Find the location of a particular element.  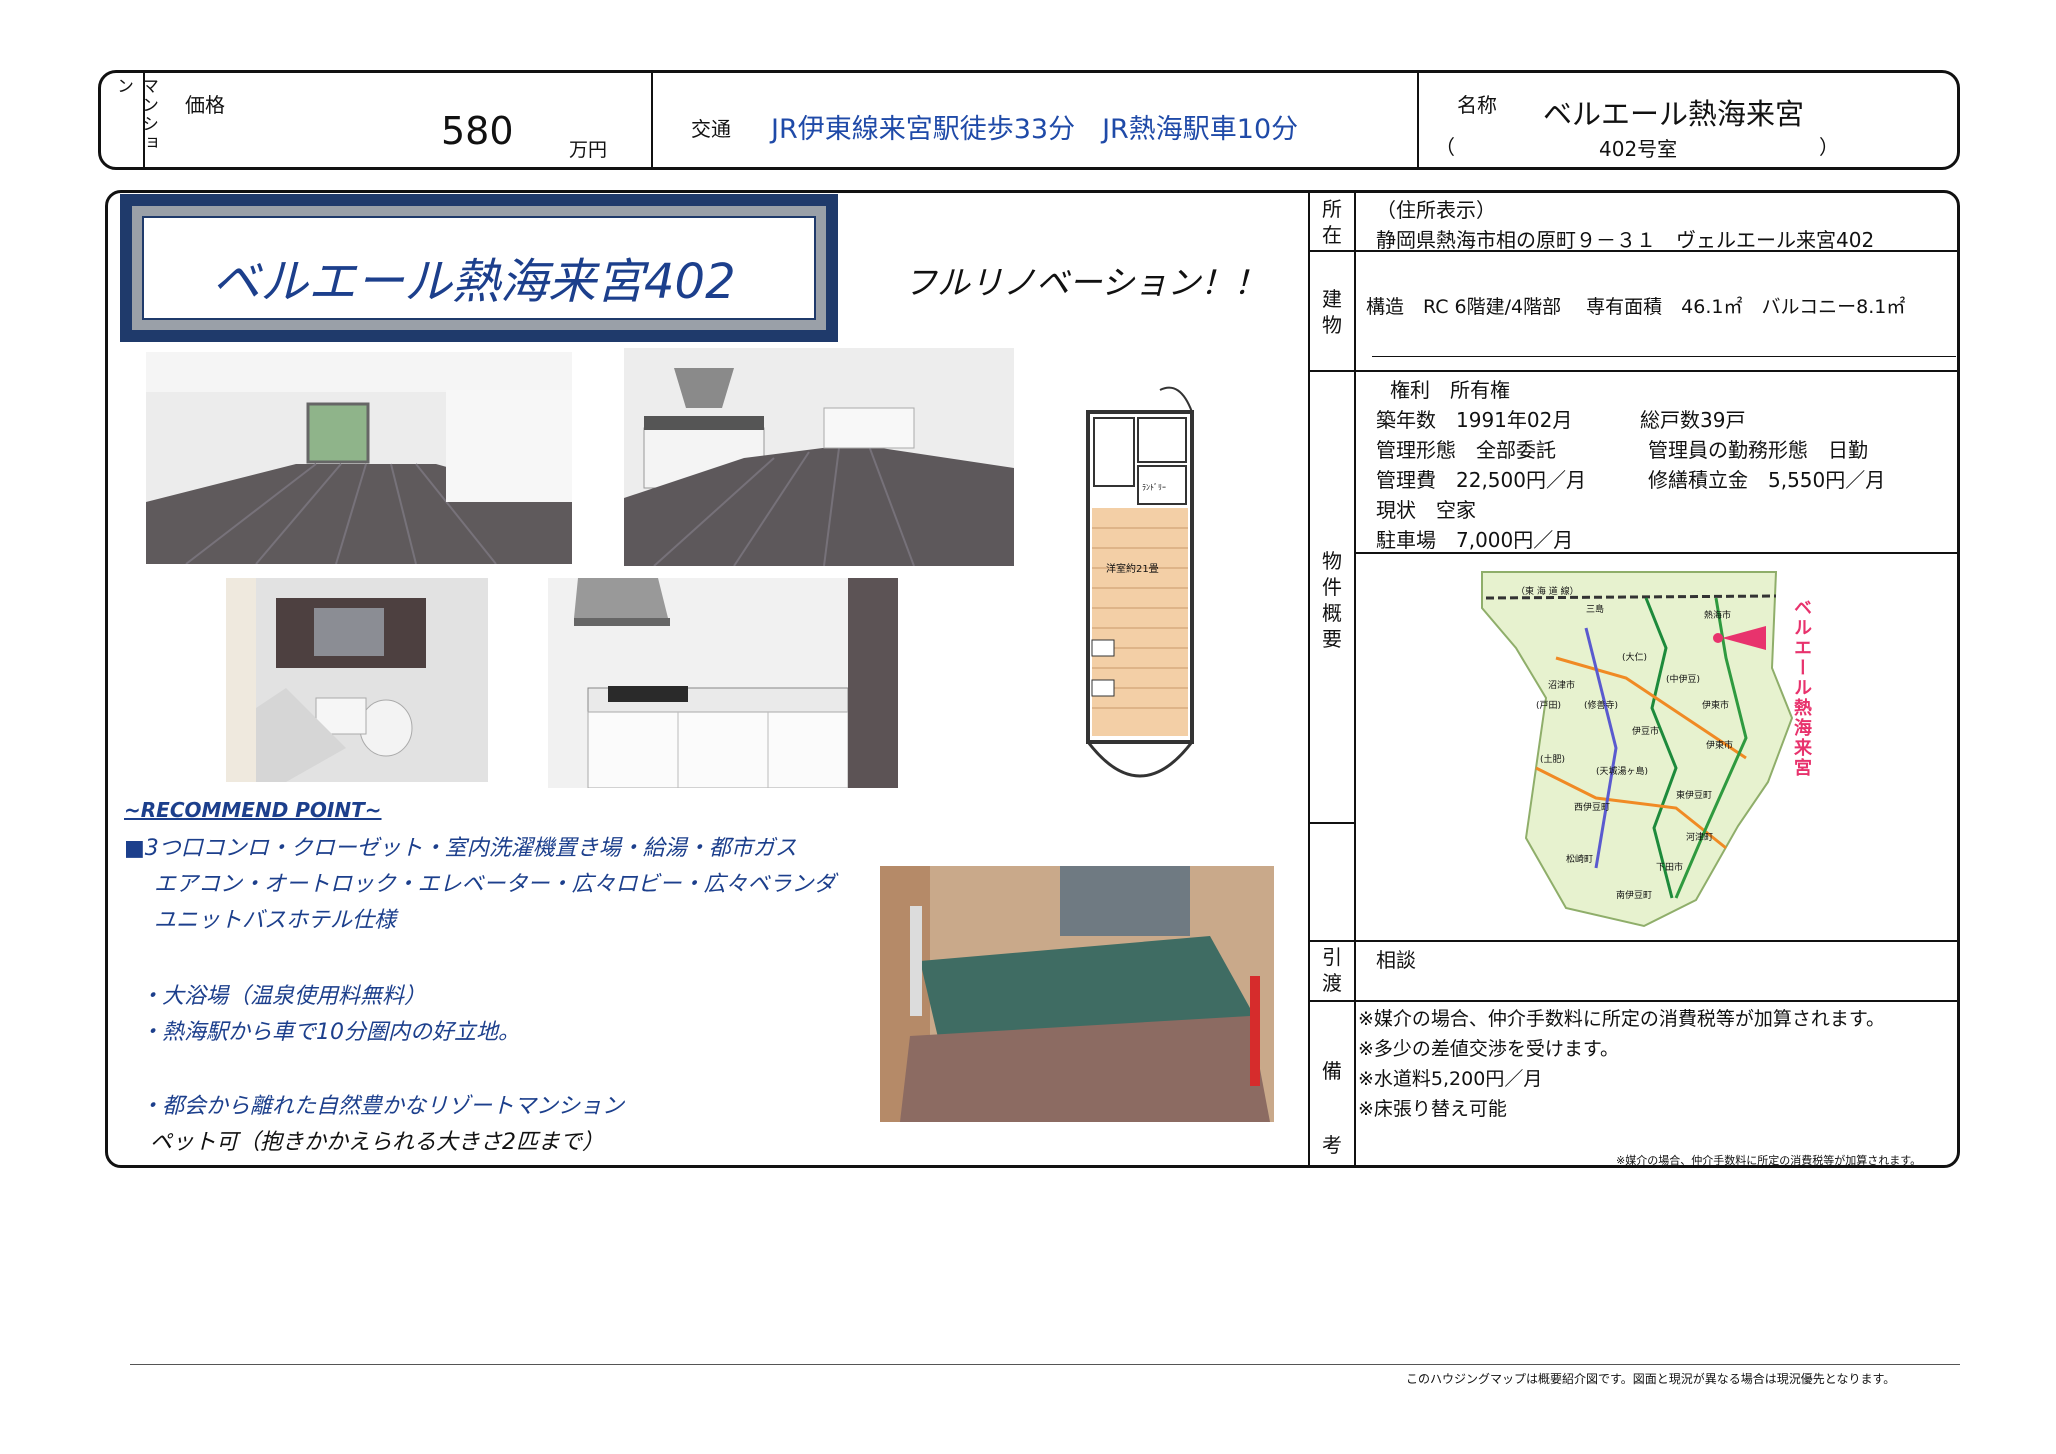

map-label-2: 伊東市 is located at coordinates (1720, 746).